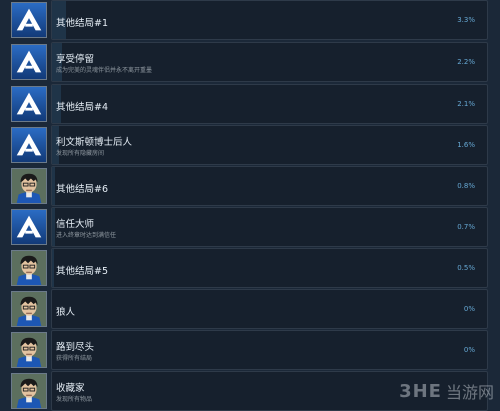 This screenshot has width=500, height=411. What do you see at coordinates (269, 145) in the screenshot?
I see `achievement-card: 利文斯顿博士后人发现所有隐藏房间 1.6%` at bounding box center [269, 145].